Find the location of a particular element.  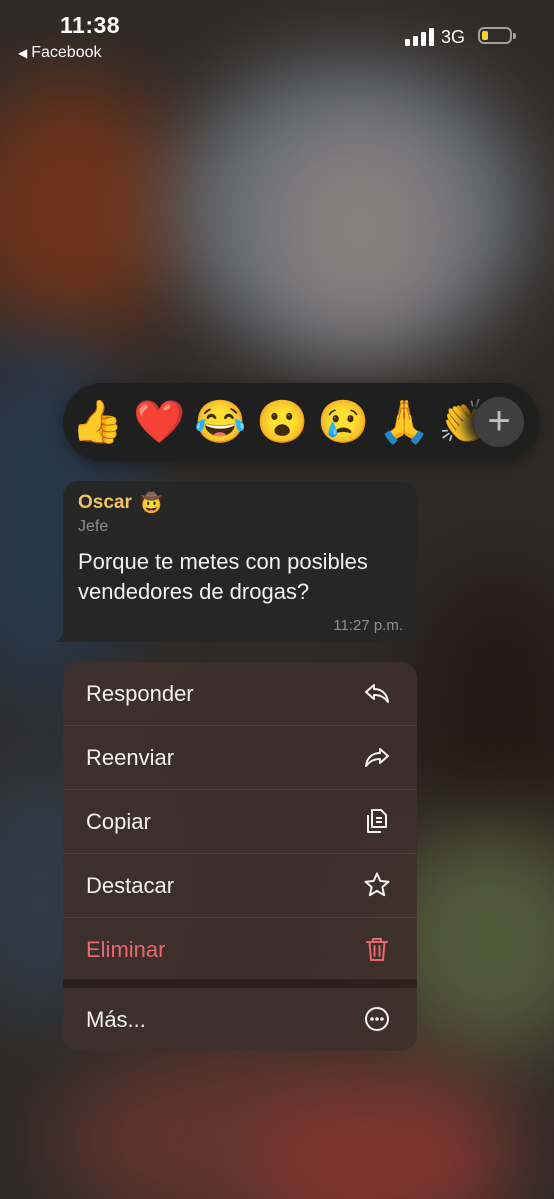

back-arrow-icon: ◀ is located at coordinates (23, 53).